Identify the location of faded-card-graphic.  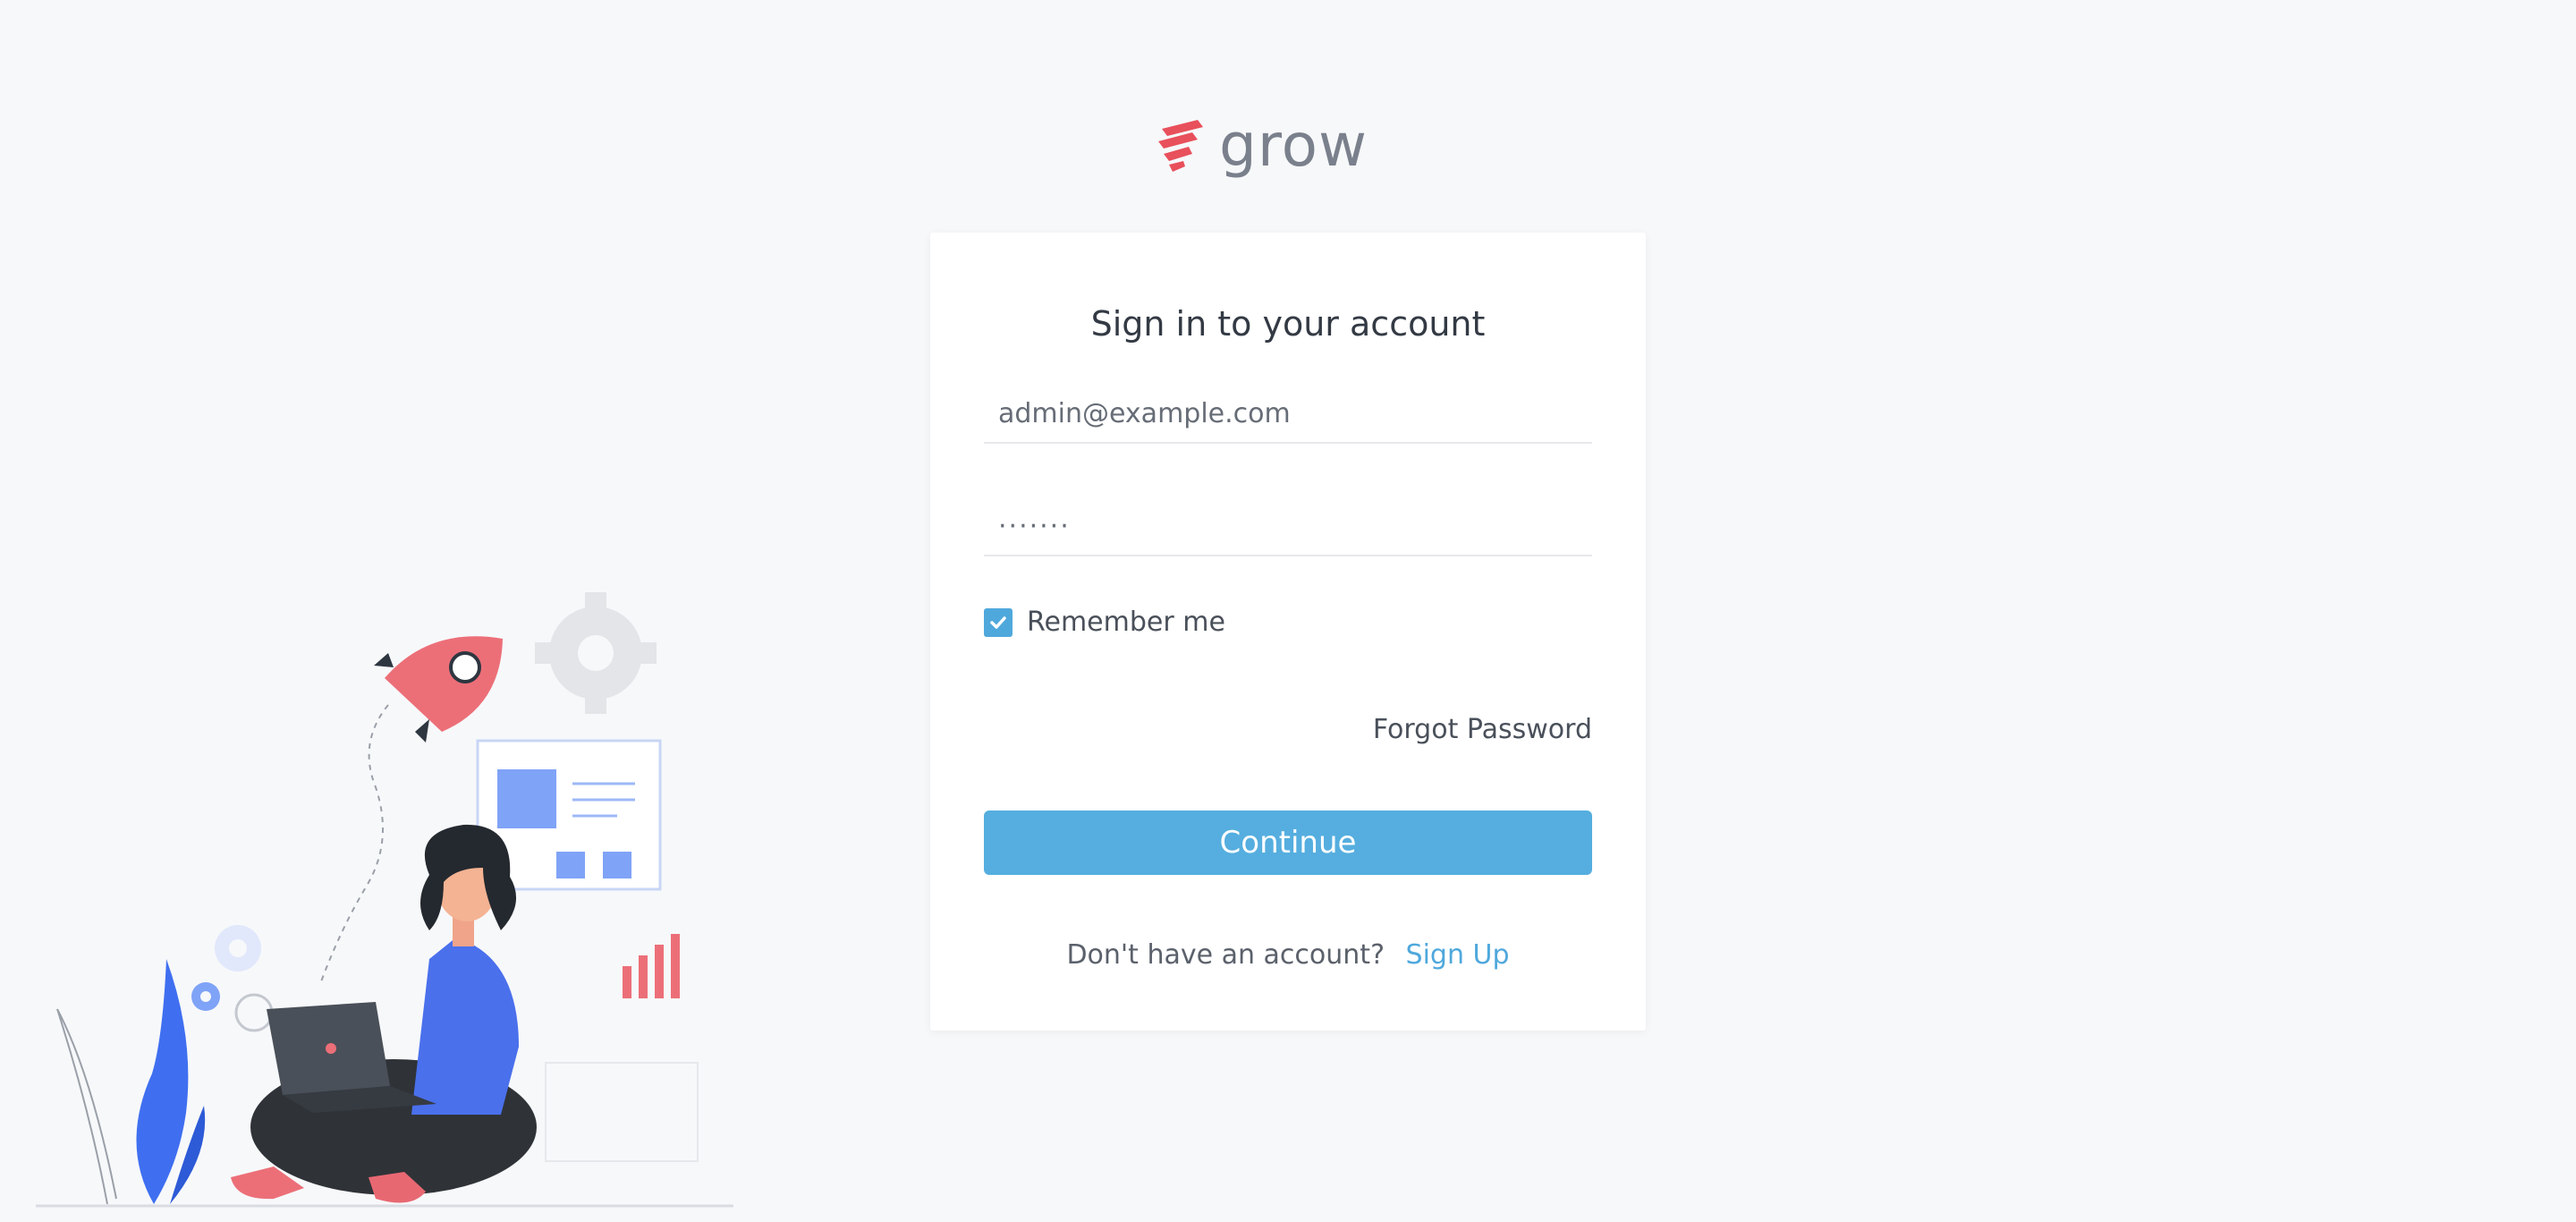
(622, 1112).